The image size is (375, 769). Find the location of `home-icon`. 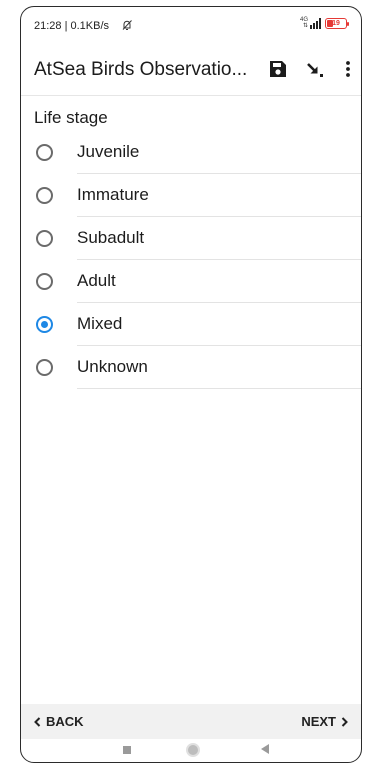

home-icon is located at coordinates (193, 750).